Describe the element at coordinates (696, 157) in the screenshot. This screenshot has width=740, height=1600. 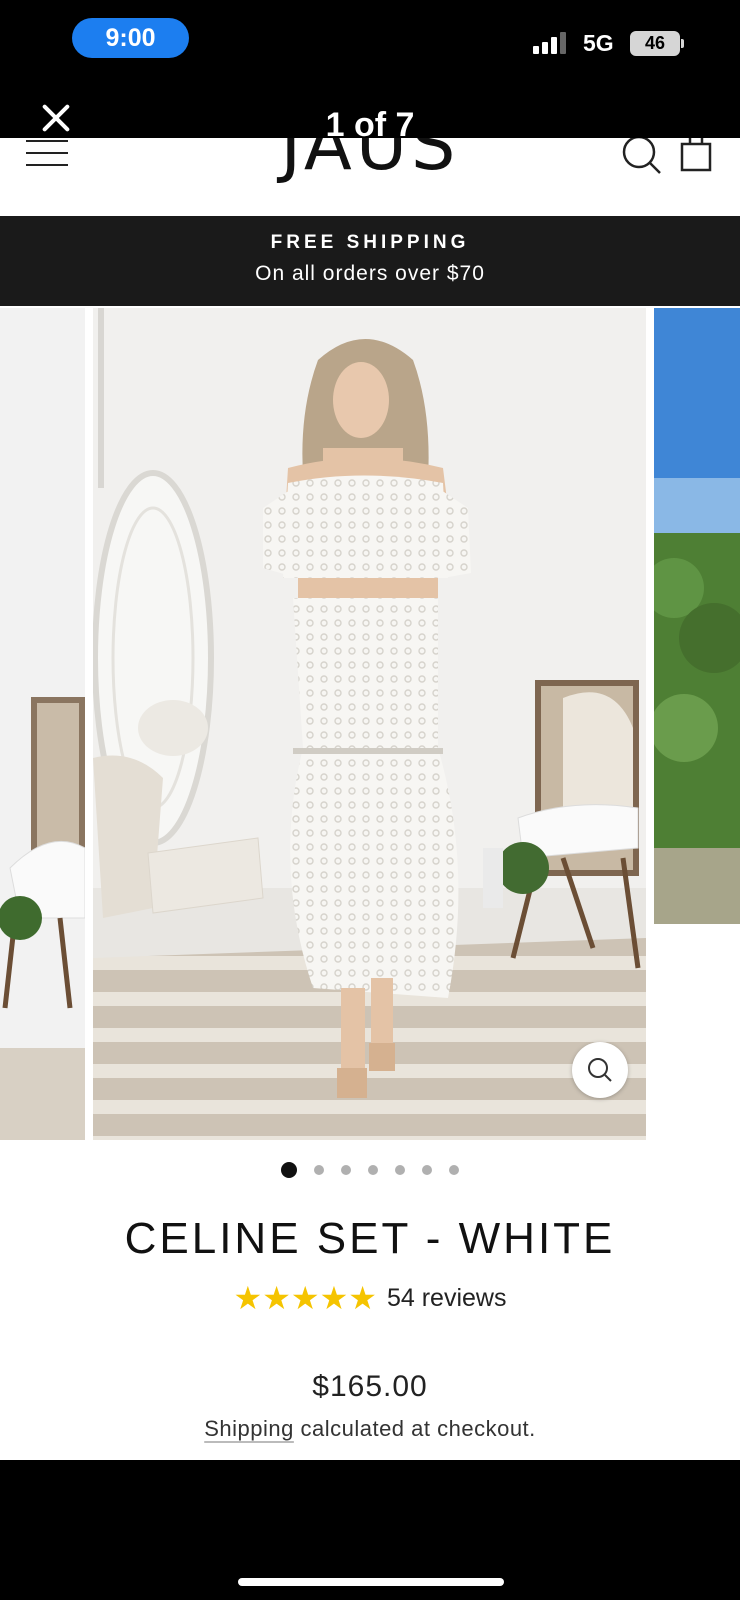
I see `shopping-bag-icon` at that location.